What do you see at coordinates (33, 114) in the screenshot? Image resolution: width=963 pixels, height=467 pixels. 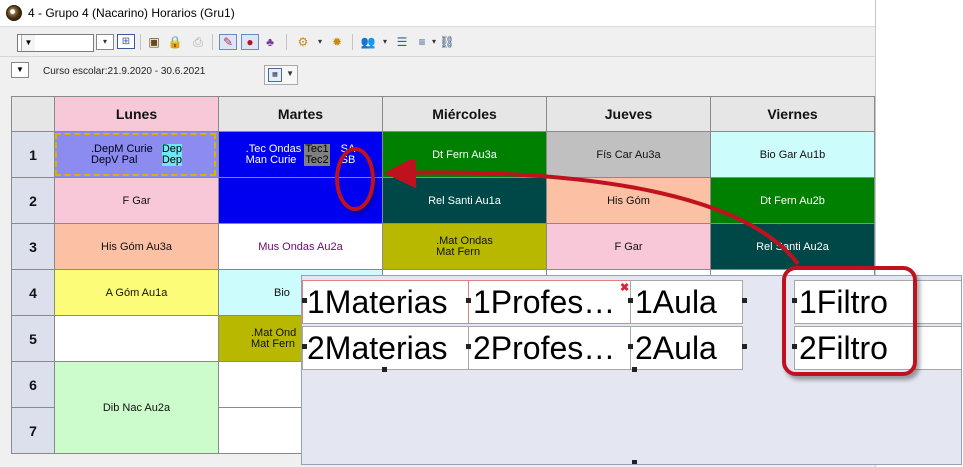 I see `corner-cell` at bounding box center [33, 114].